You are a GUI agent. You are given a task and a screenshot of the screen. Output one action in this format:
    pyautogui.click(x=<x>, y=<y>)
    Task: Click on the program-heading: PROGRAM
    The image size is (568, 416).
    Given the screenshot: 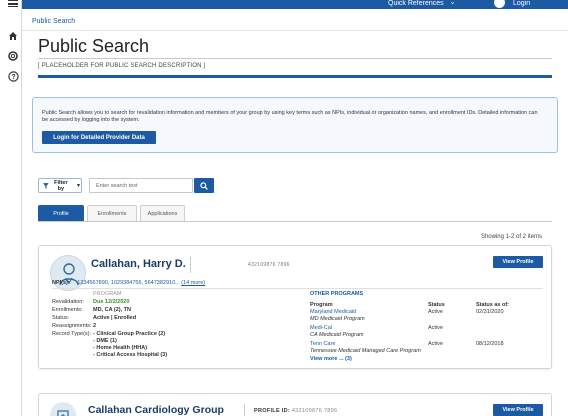 What is the action you would take?
    pyautogui.click(x=107, y=294)
    